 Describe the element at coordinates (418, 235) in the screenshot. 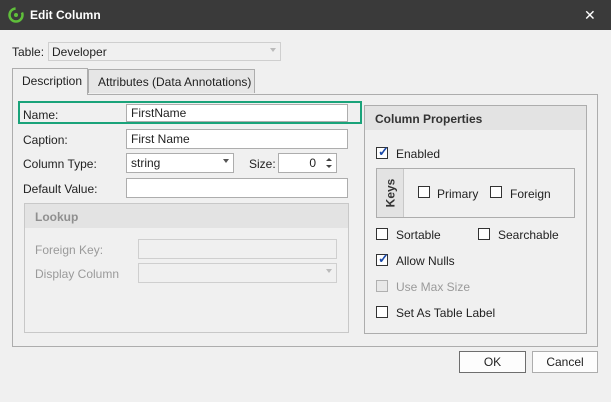

I see `sortable-label: Sortable` at that location.